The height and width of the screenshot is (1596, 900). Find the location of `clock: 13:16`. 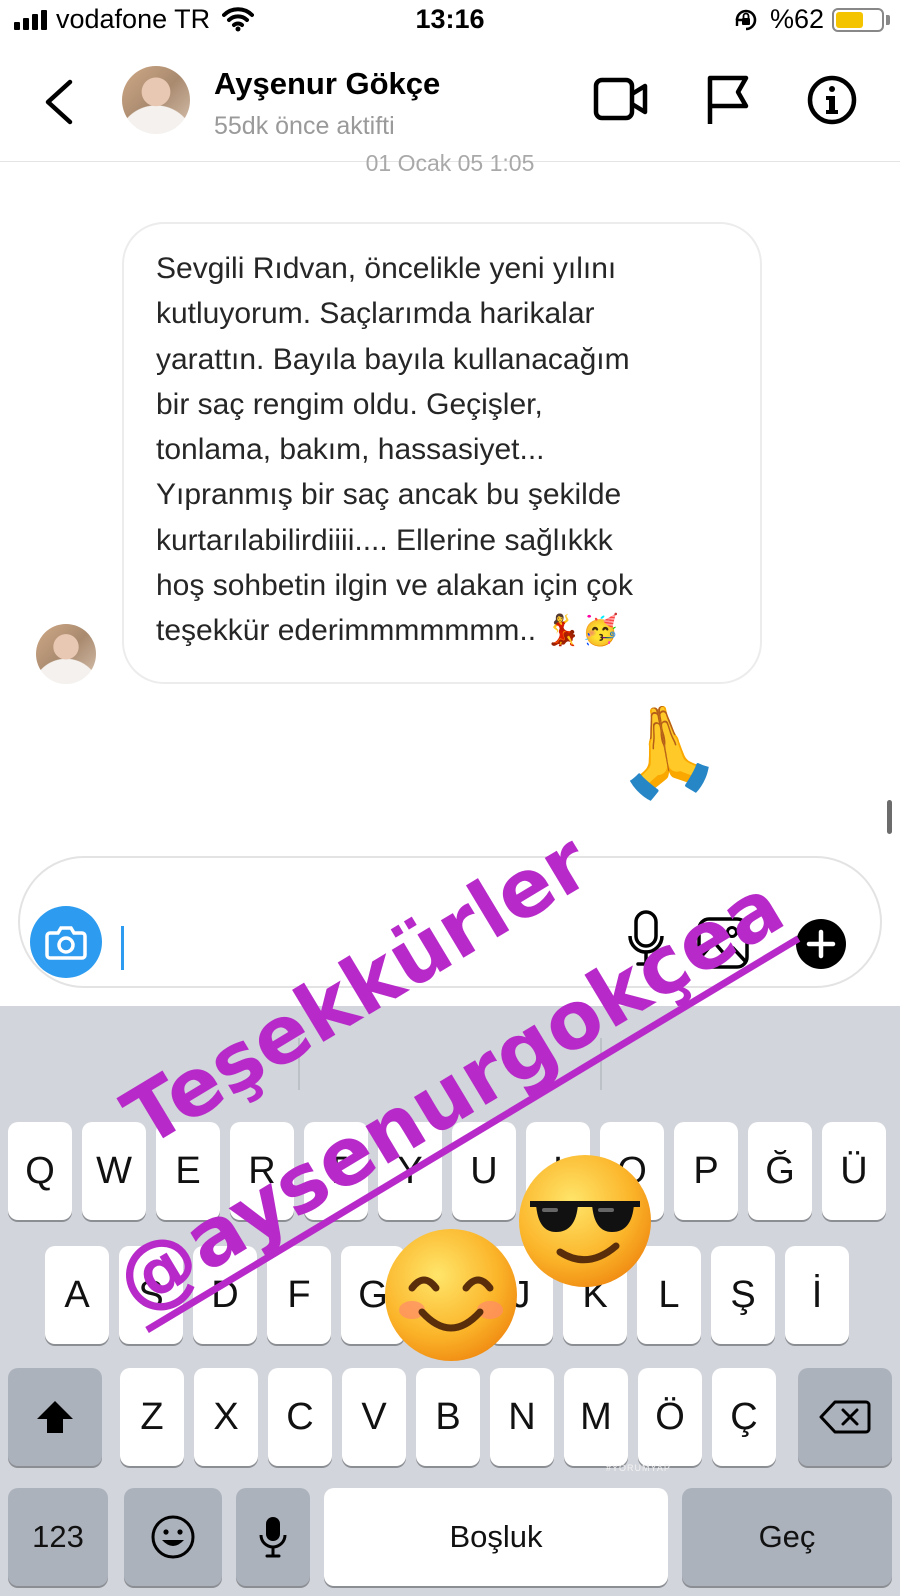

clock: 13:16 is located at coordinates (450, 19).